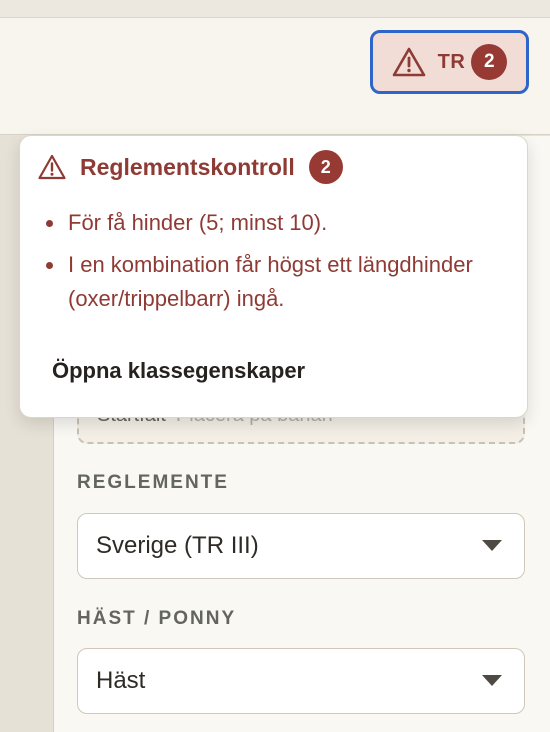 The height and width of the screenshot is (732, 550). What do you see at coordinates (489, 62) in the screenshot?
I see `issue-count-badge: 2` at bounding box center [489, 62].